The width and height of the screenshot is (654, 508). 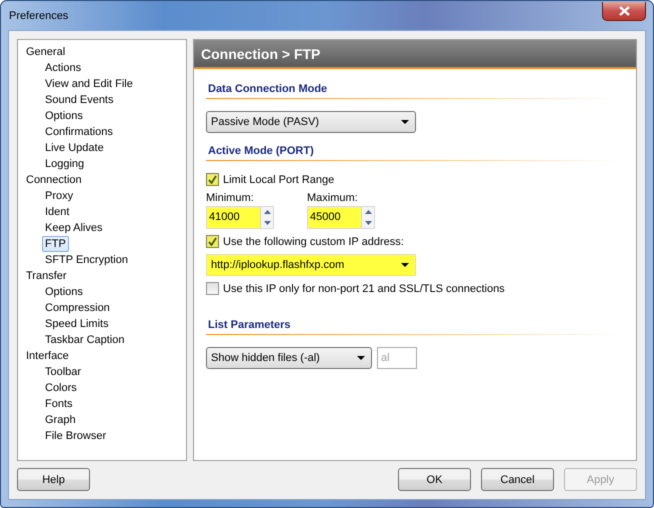 What do you see at coordinates (341, 217) in the screenshot?
I see `spin-field: 45000` at bounding box center [341, 217].